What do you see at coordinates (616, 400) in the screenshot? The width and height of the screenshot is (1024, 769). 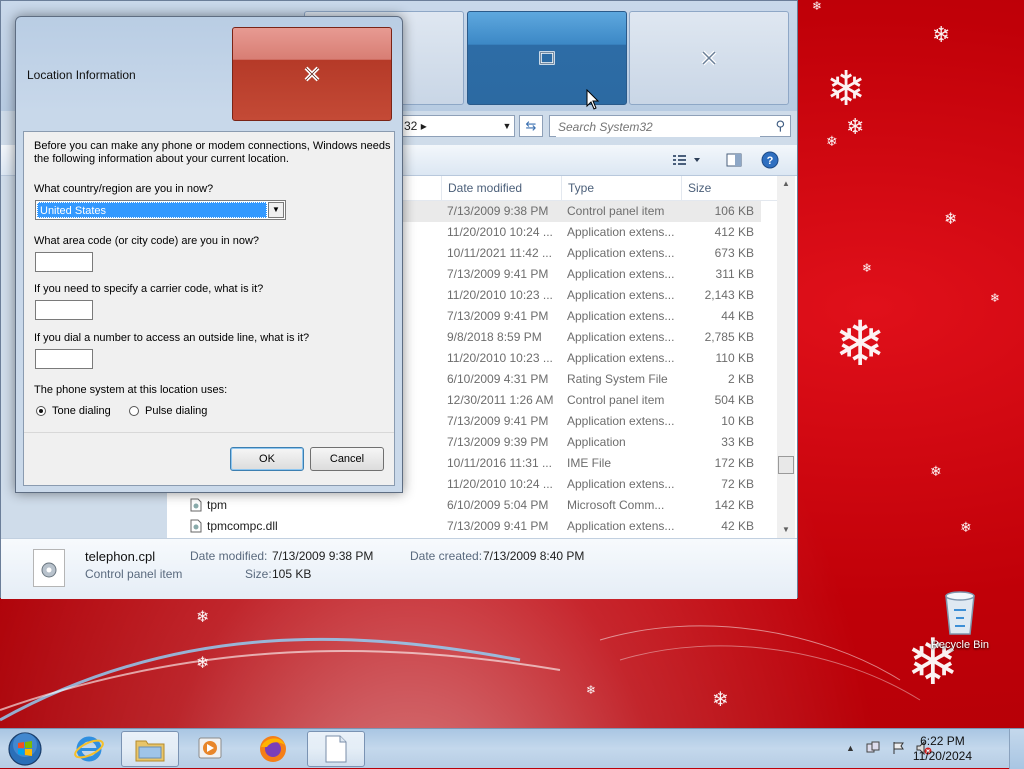 I see `file-type: Control panel item` at bounding box center [616, 400].